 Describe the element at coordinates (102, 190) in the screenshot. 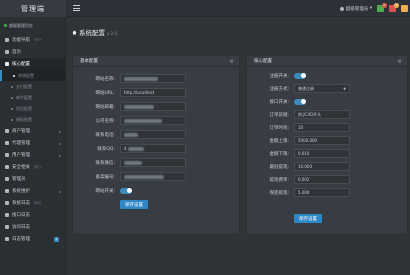

I see `form-row: 网站开关:` at that location.